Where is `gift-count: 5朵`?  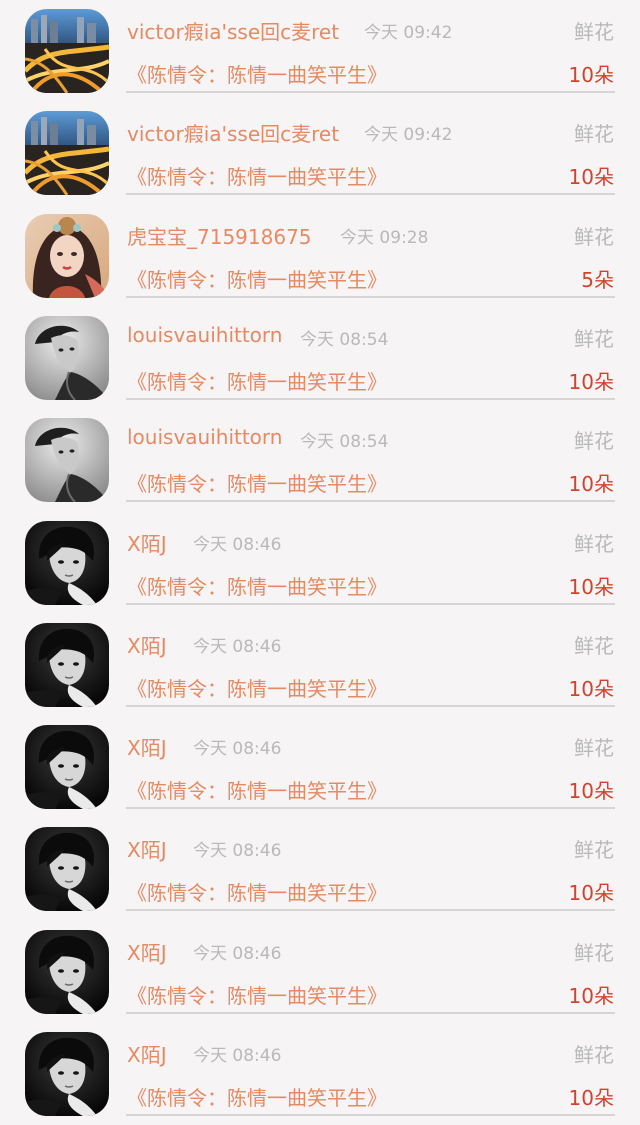
gift-count: 5朵 is located at coordinates (597, 279).